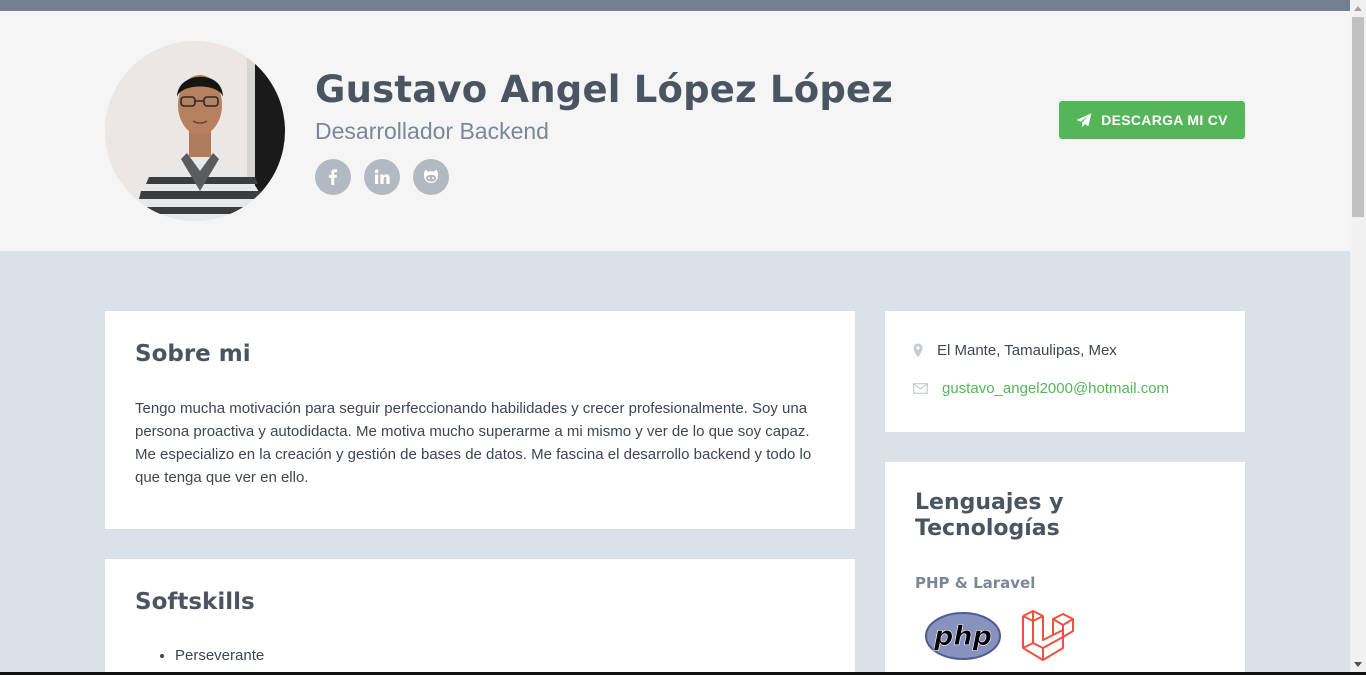  I want to click on download-cv-label: DESCARGA MI CV, so click(1164, 120).